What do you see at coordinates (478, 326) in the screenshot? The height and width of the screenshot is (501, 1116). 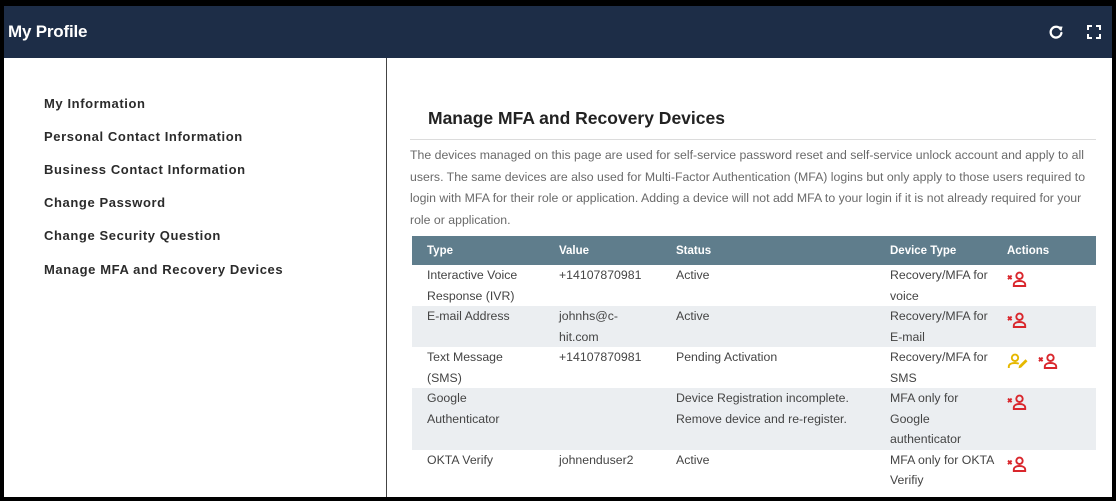 I see `cell-type: E-mail Address` at bounding box center [478, 326].